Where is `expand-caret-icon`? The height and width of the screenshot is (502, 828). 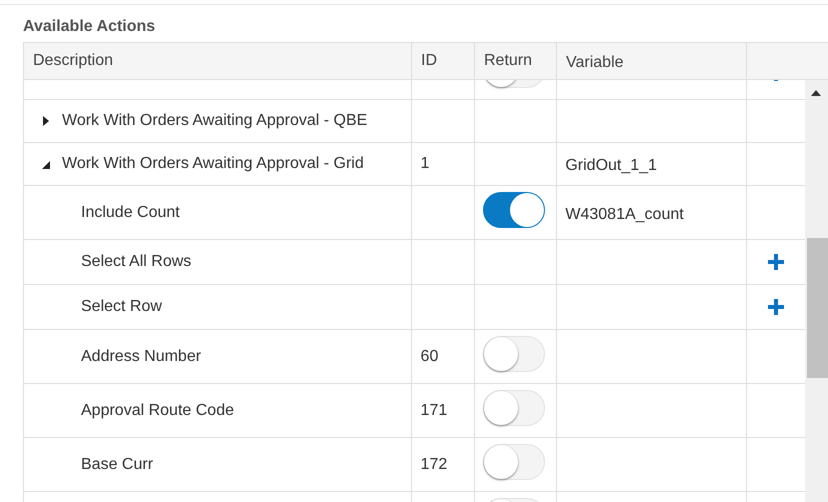 expand-caret-icon is located at coordinates (46, 121).